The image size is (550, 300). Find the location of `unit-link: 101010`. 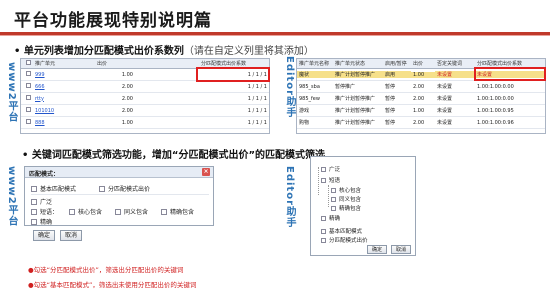

unit-link: 101010 is located at coordinates (64, 111).